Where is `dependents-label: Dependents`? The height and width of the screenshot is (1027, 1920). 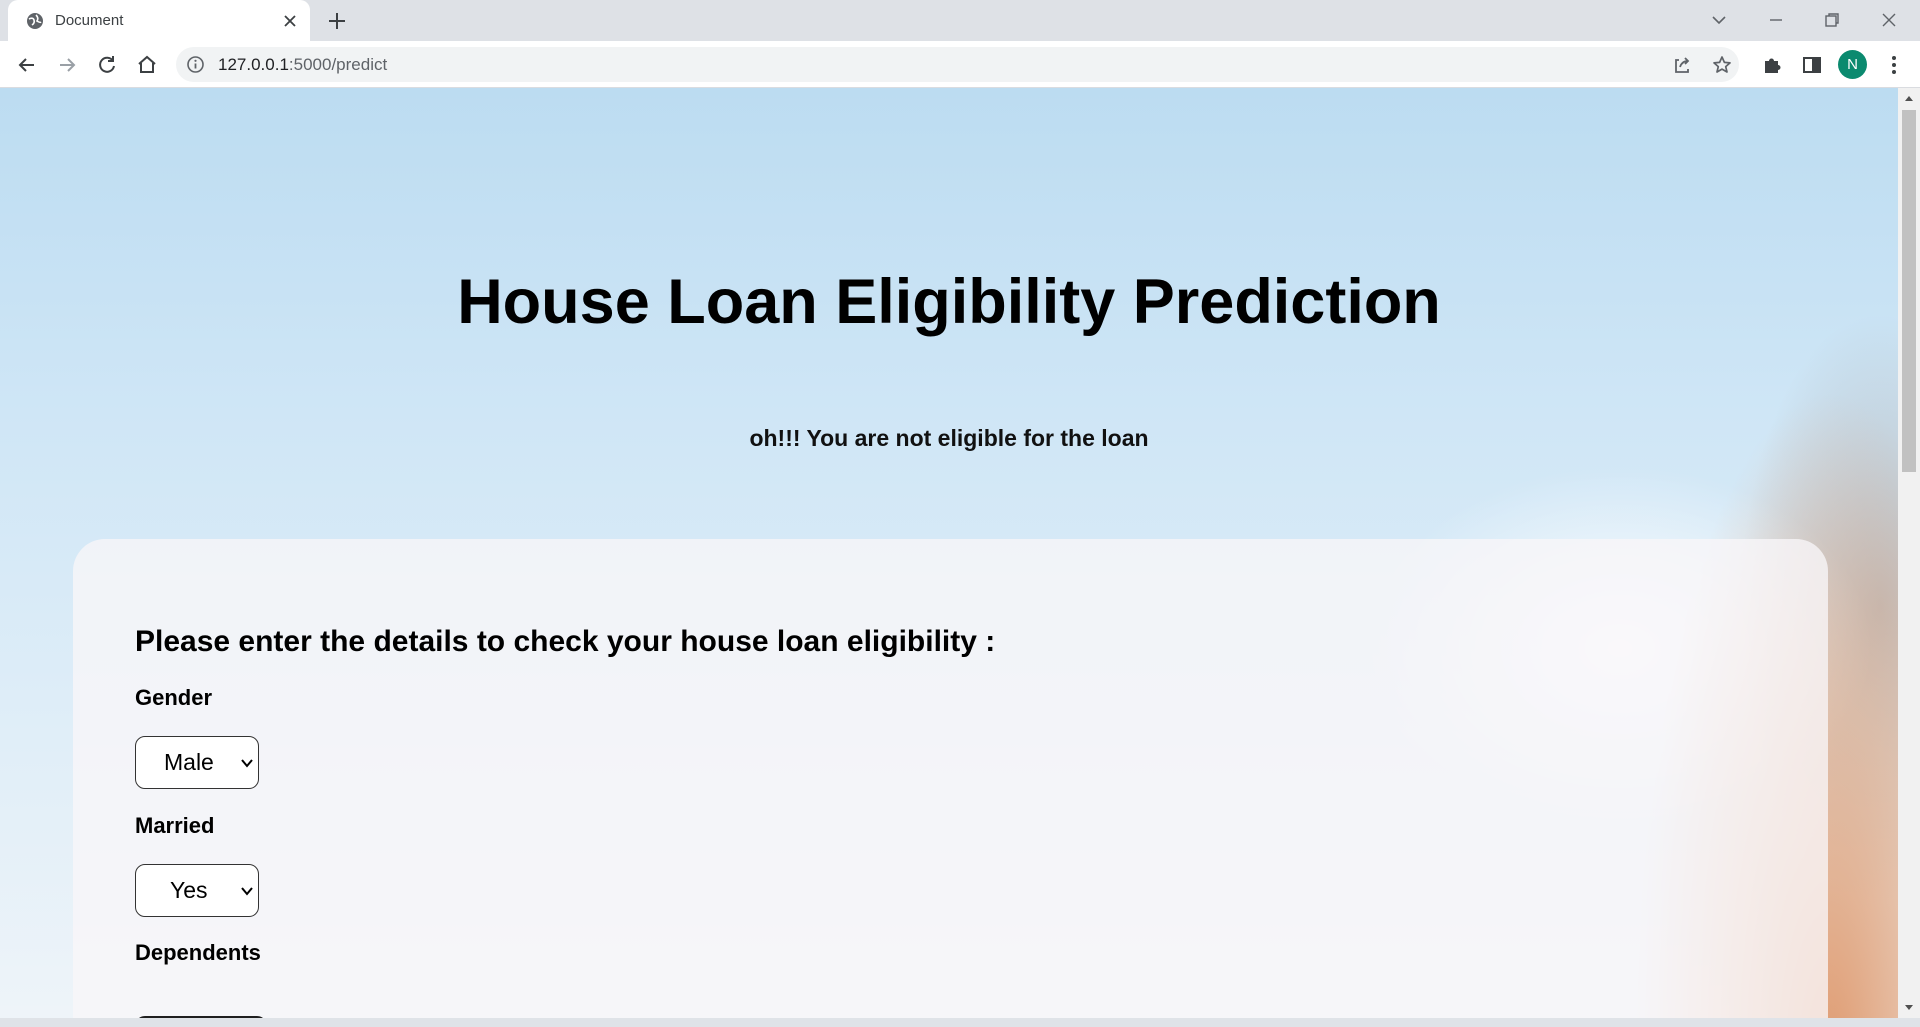 dependents-label: Dependents is located at coordinates (198, 952).